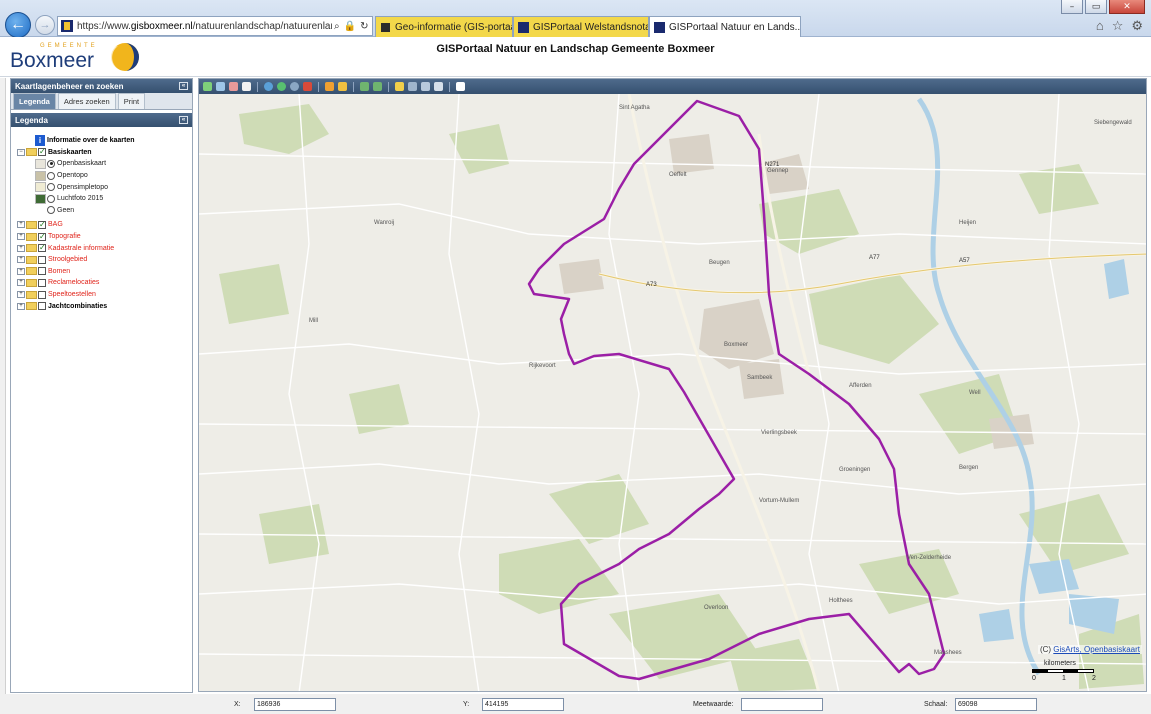 This screenshot has height=714, width=1151. I want to click on info-row: i Informatie over de kaarten, so click(104, 141).